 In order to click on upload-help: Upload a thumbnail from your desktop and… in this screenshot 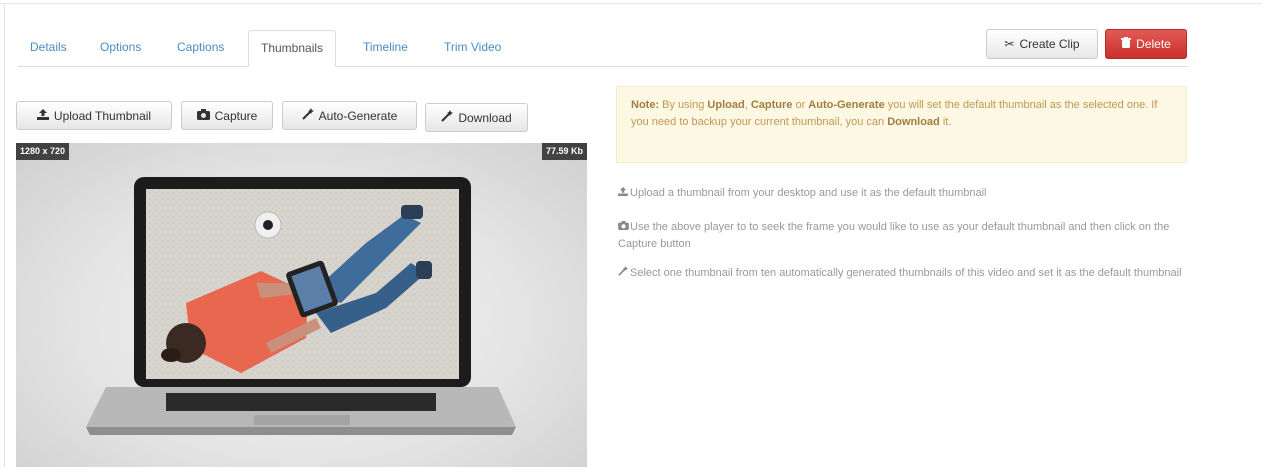, I will do `click(903, 193)`.